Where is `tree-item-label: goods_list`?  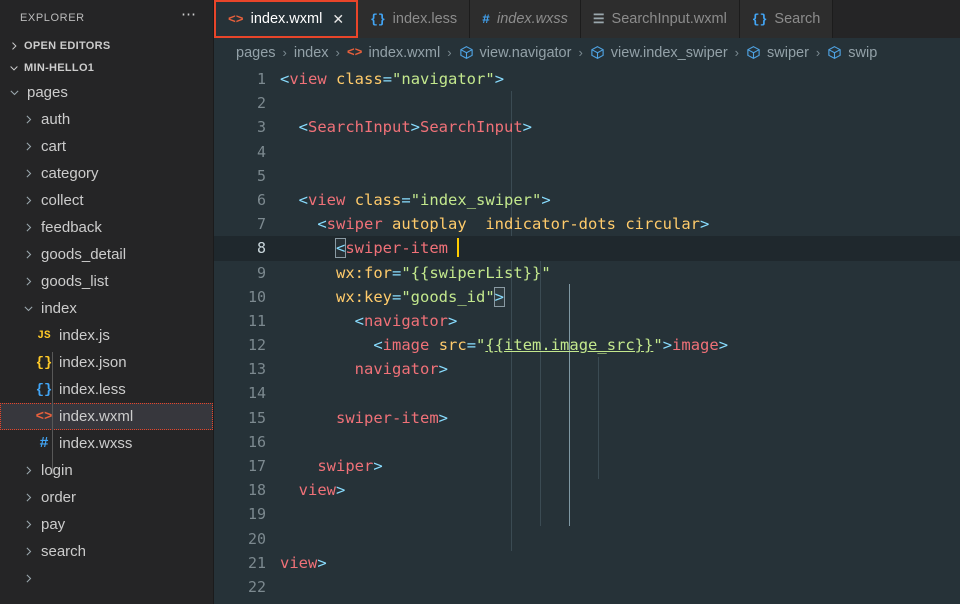 tree-item-label: goods_list is located at coordinates (75, 281).